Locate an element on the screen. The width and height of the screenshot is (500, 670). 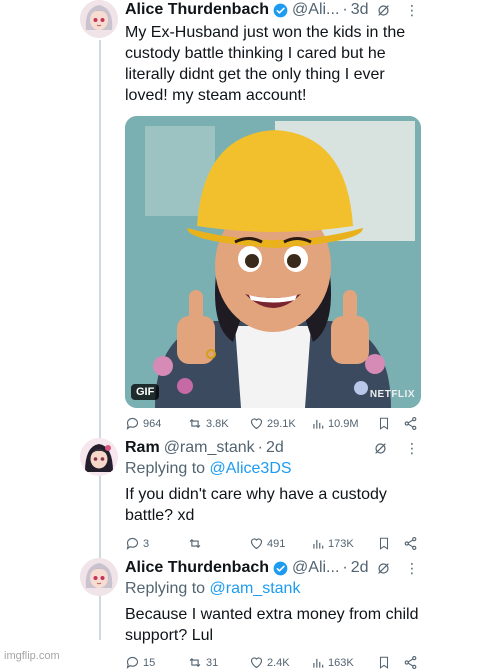
like-count: 2.4K is located at coordinates (278, 662).